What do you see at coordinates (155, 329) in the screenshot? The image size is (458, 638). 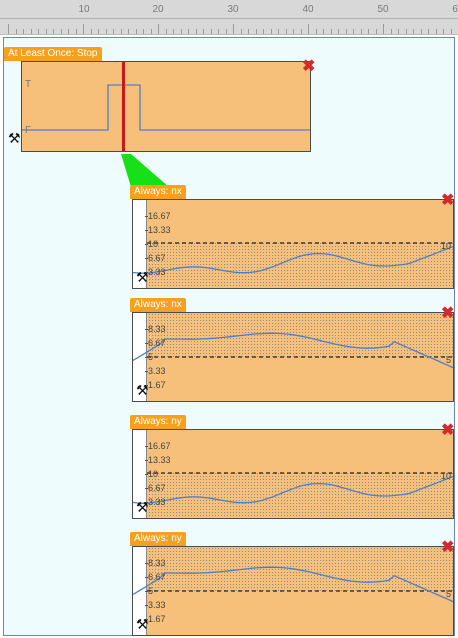 I see `y-tick-label: 8.33` at bounding box center [155, 329].